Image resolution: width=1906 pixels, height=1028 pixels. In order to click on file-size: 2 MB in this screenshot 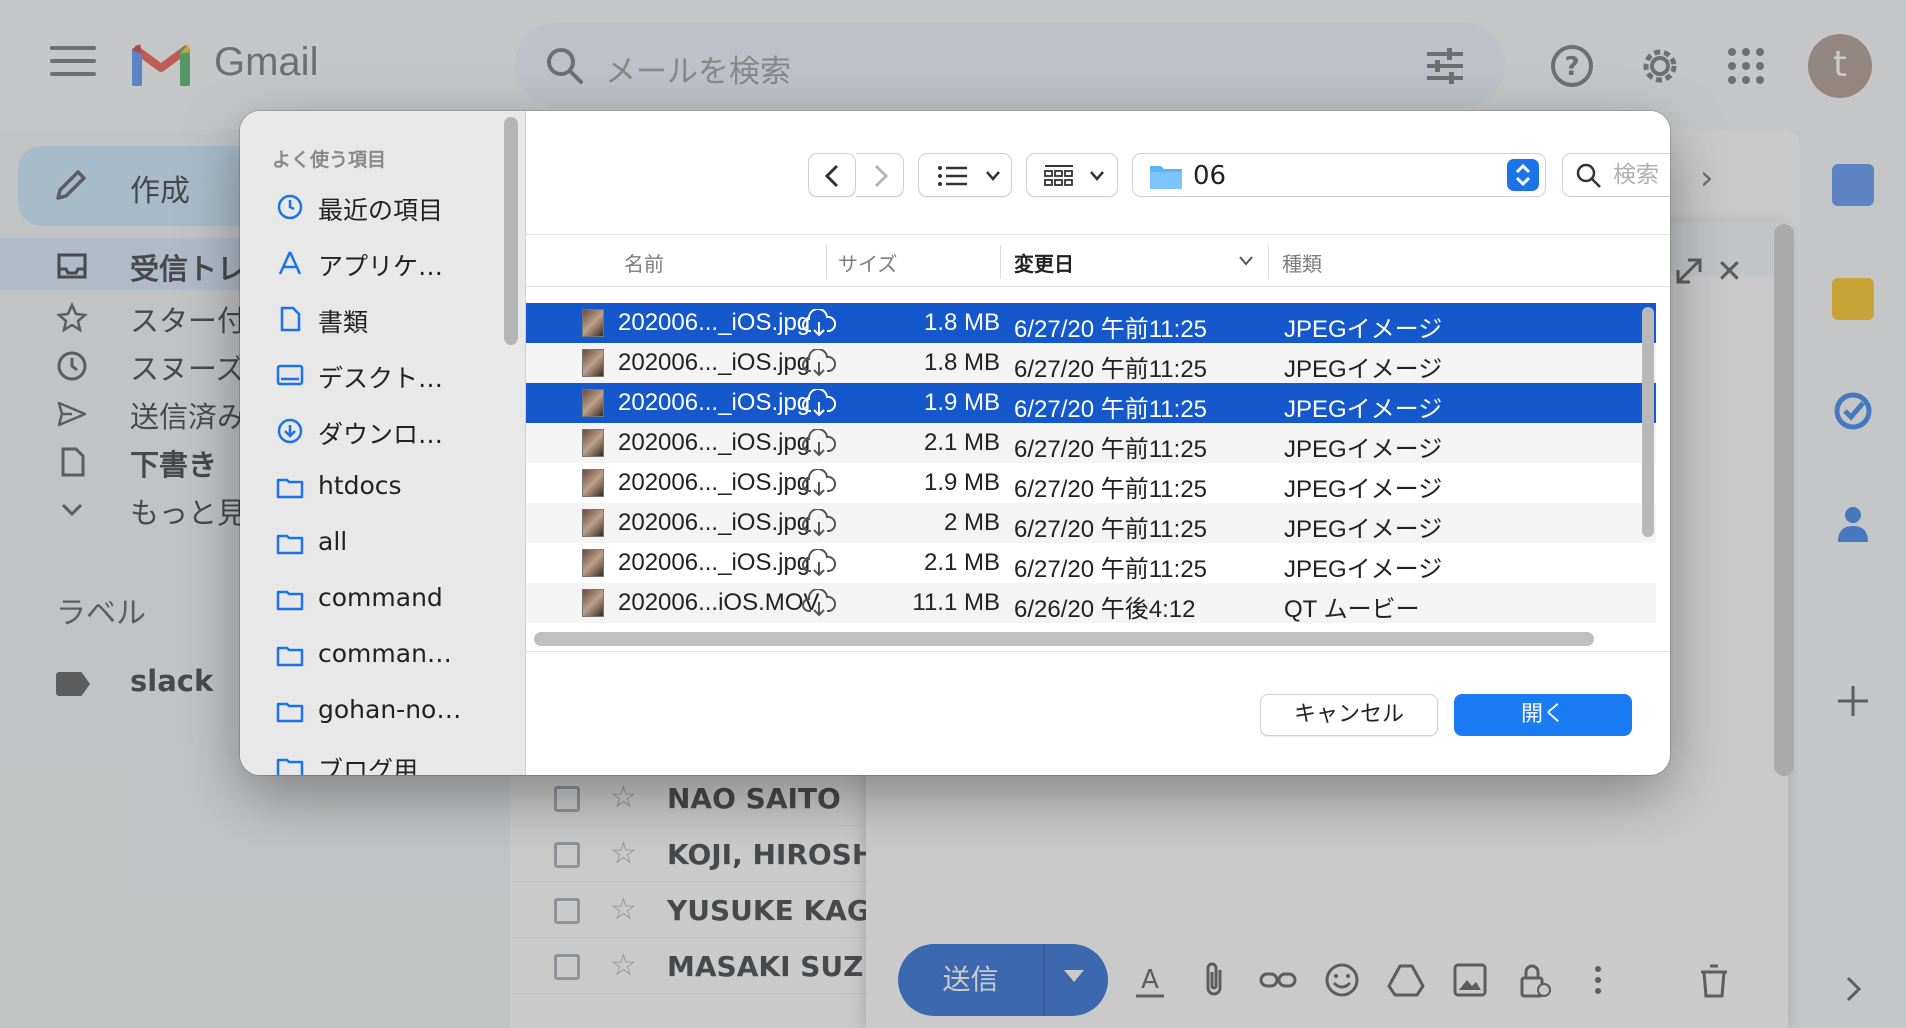, I will do `click(971, 522)`.